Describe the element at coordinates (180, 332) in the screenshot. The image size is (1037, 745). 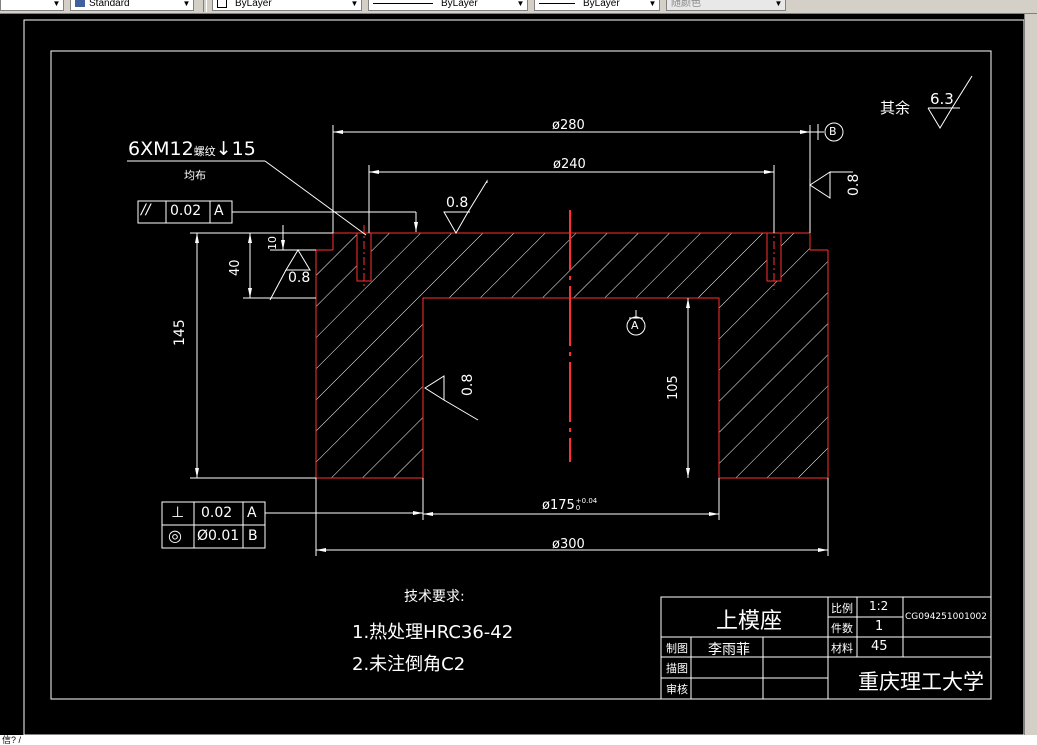
I see `dim-145: 145` at that location.